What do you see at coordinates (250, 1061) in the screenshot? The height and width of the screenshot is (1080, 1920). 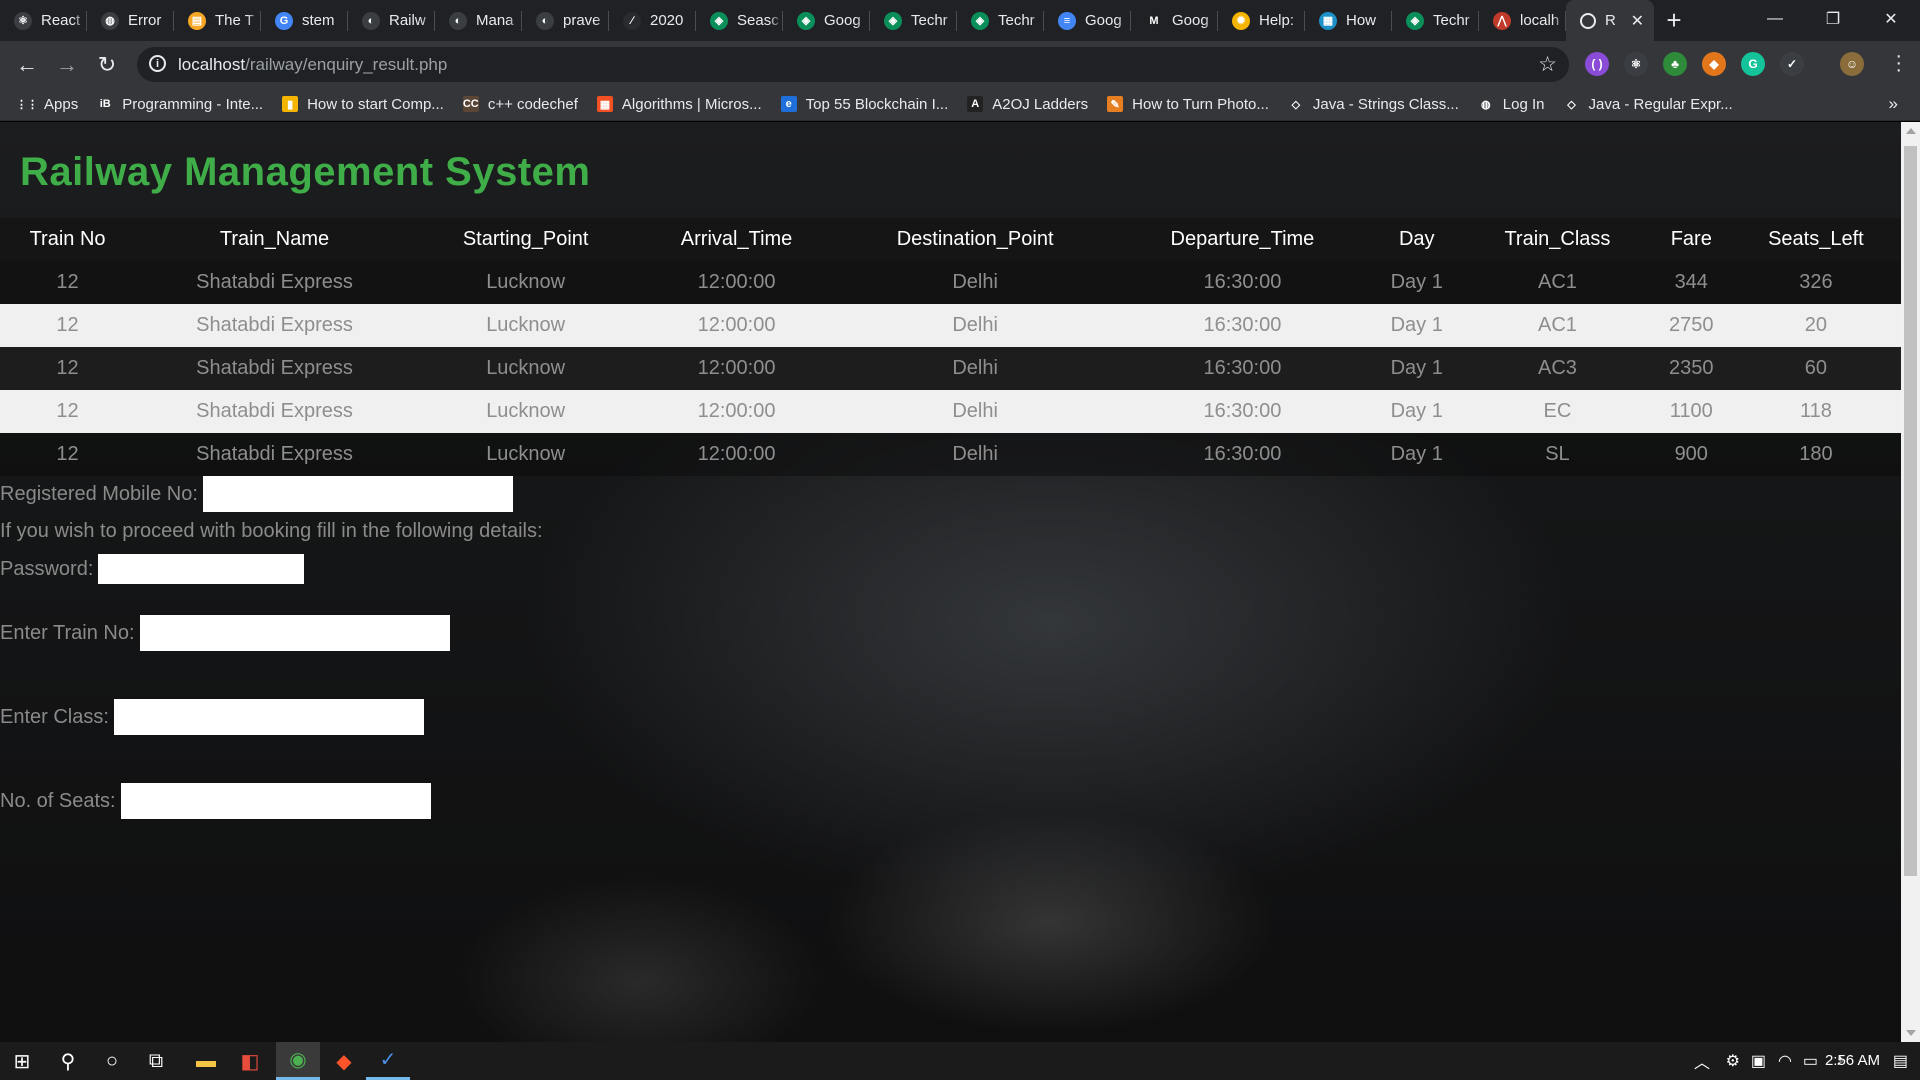 I see `office-icon: ◧` at bounding box center [250, 1061].